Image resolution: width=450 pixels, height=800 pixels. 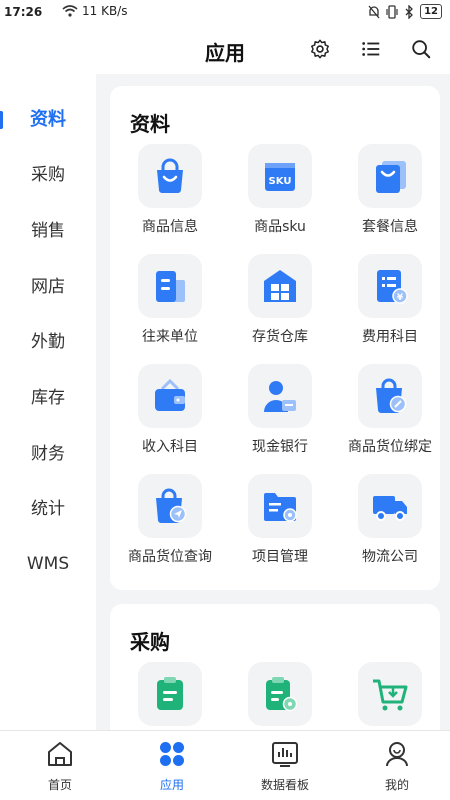 I want to click on sidebar-item-wms: WMS, so click(x=48, y=564).